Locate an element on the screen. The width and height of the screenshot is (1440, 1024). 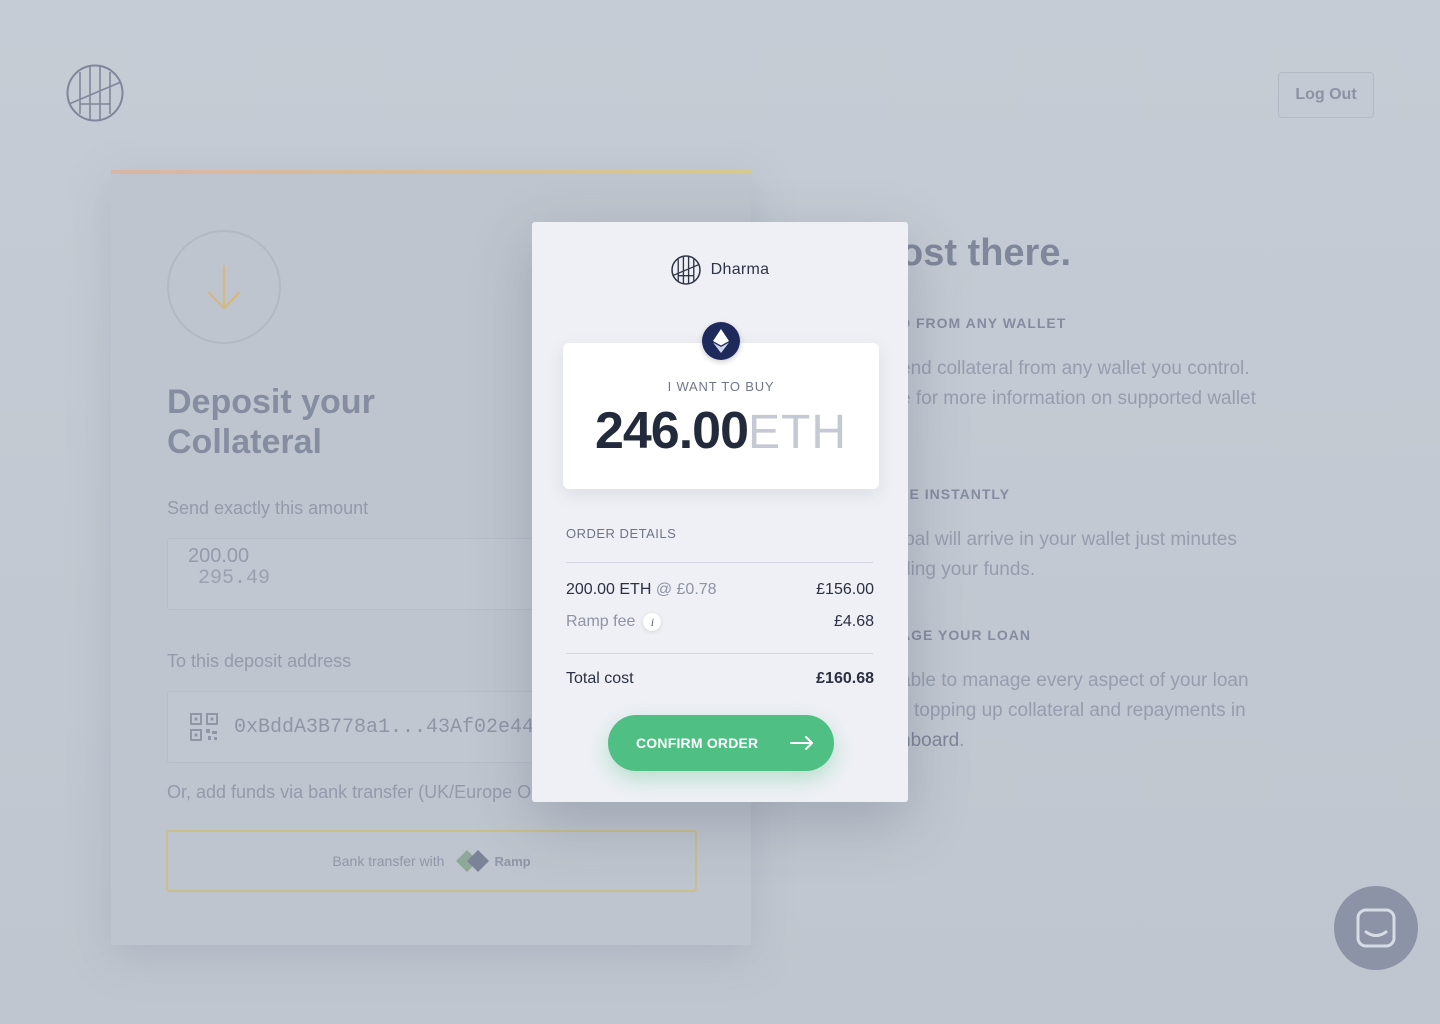
qr-code-icon is located at coordinates (204, 727).